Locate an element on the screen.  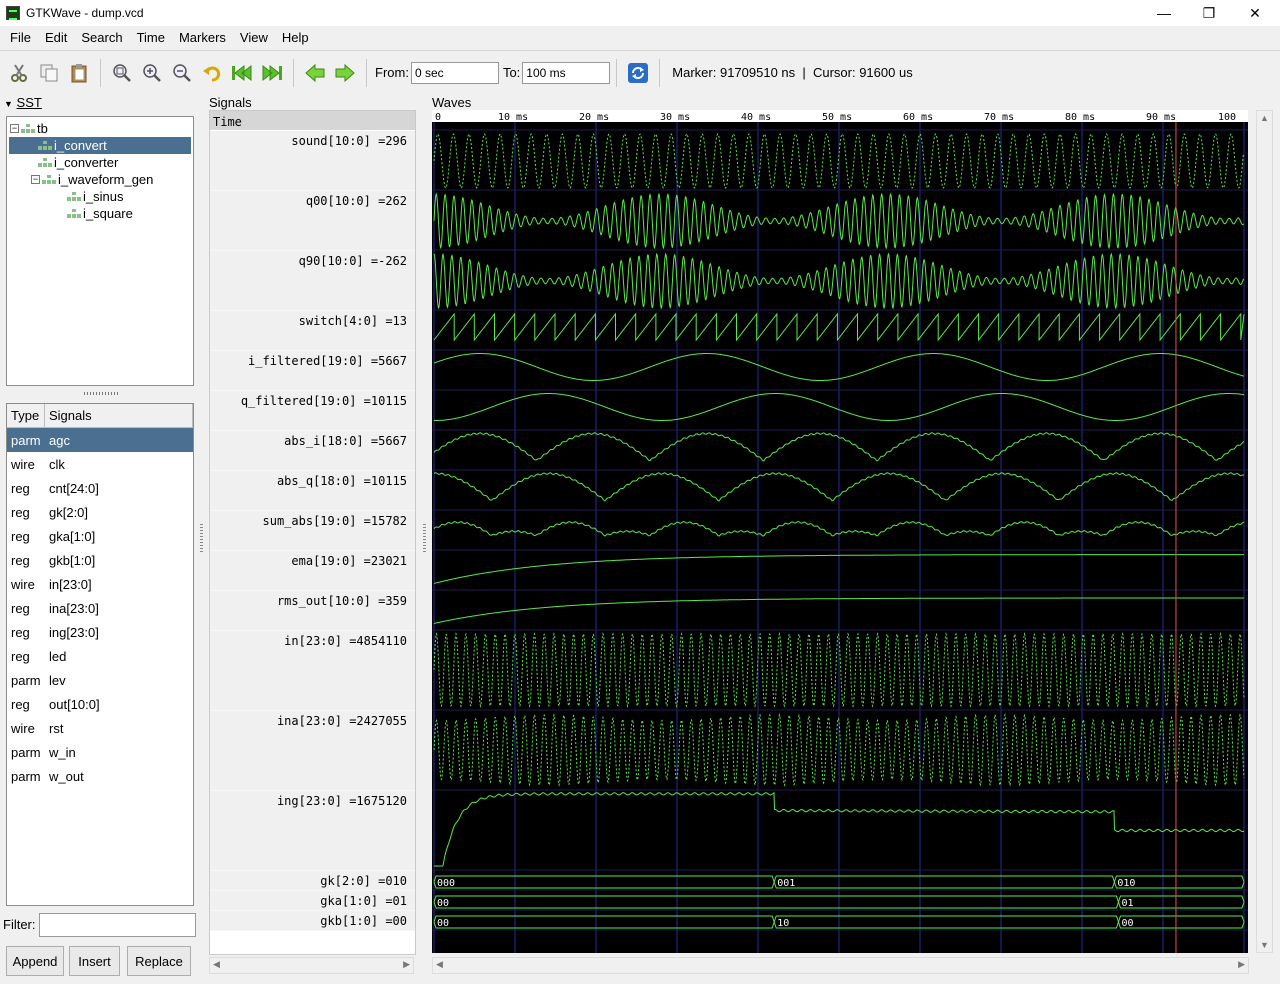
tree-item-i-sinus: i_sinus is located at coordinates (94, 196).